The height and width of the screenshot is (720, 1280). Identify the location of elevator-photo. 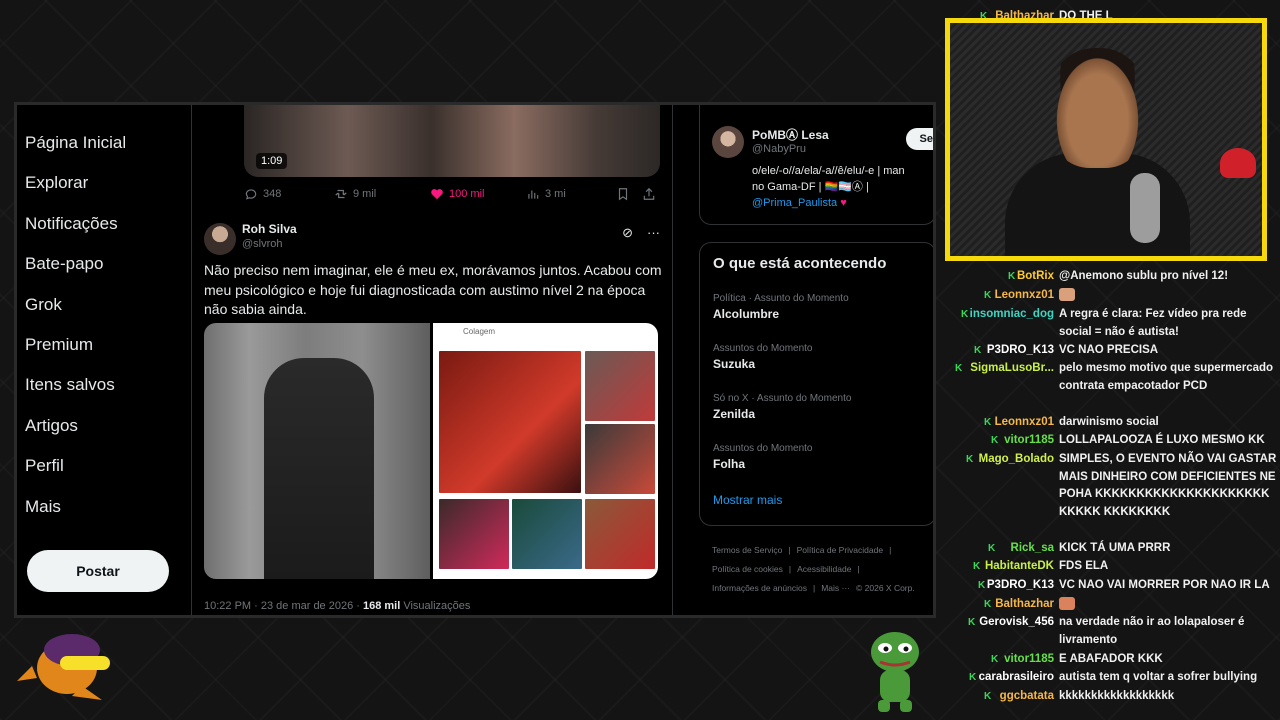
(317, 451).